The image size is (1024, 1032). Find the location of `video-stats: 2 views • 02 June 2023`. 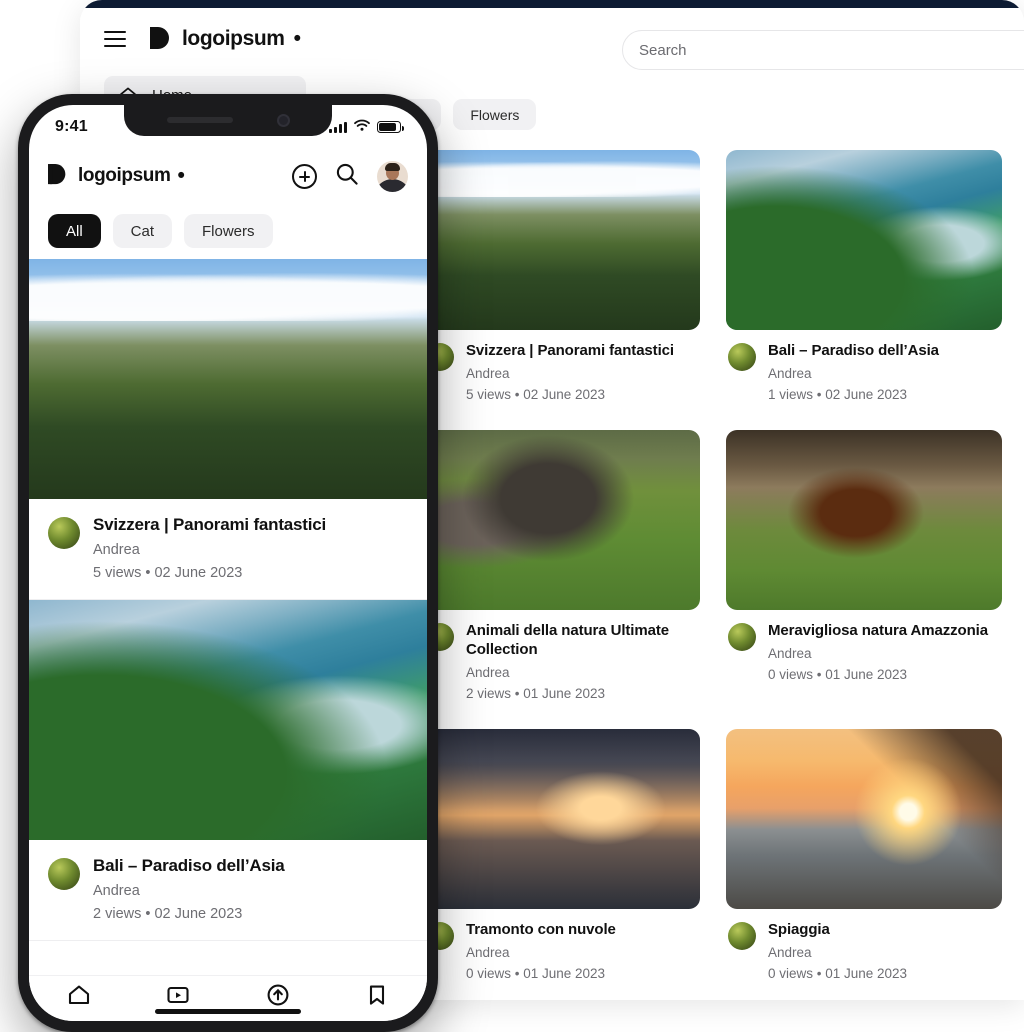

video-stats: 2 views • 02 June 2023 is located at coordinates (168, 914).